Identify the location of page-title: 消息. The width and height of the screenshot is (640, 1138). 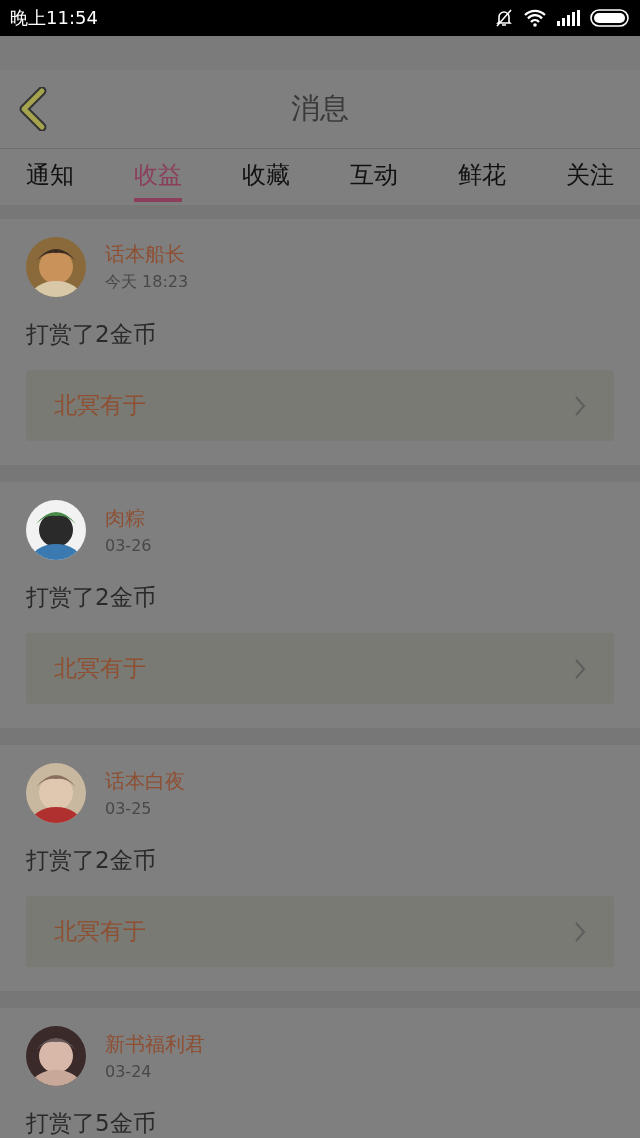
(320, 108).